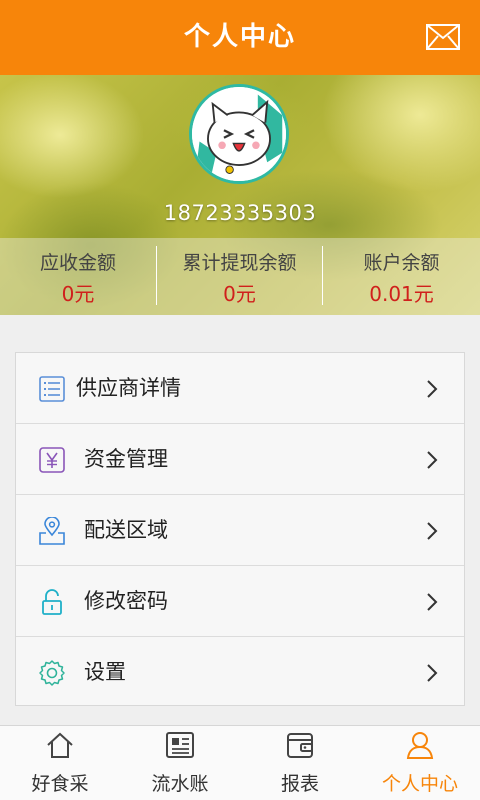 This screenshot has height=800, width=480. Describe the element at coordinates (52, 602) in the screenshot. I see `unlock-icon` at that location.